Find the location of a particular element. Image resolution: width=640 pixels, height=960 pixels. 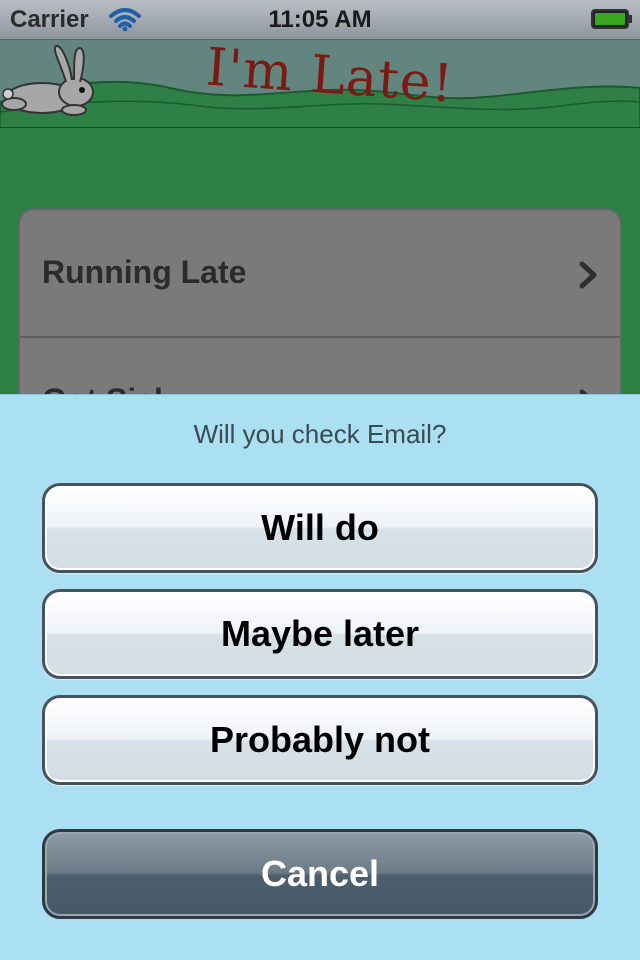

row-label: Running Late is located at coordinates (144, 272).